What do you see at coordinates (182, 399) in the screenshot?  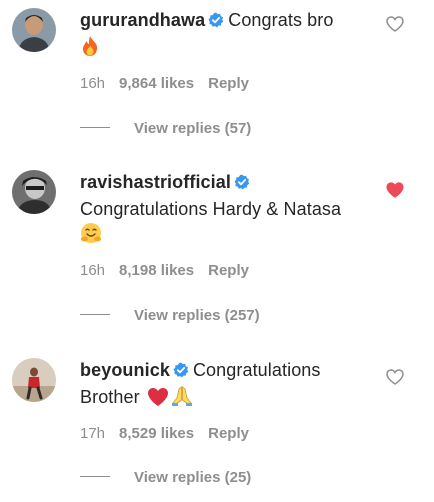 I see `folded-hands-emoji-icon` at bounding box center [182, 399].